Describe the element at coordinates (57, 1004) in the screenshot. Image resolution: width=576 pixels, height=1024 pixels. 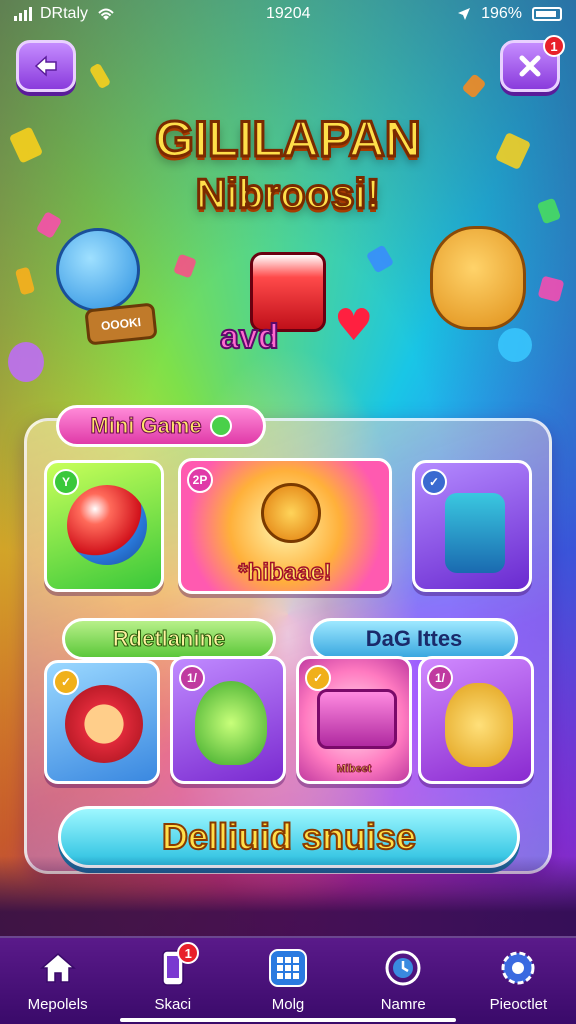
I see `nav-label: Mepolels` at that location.